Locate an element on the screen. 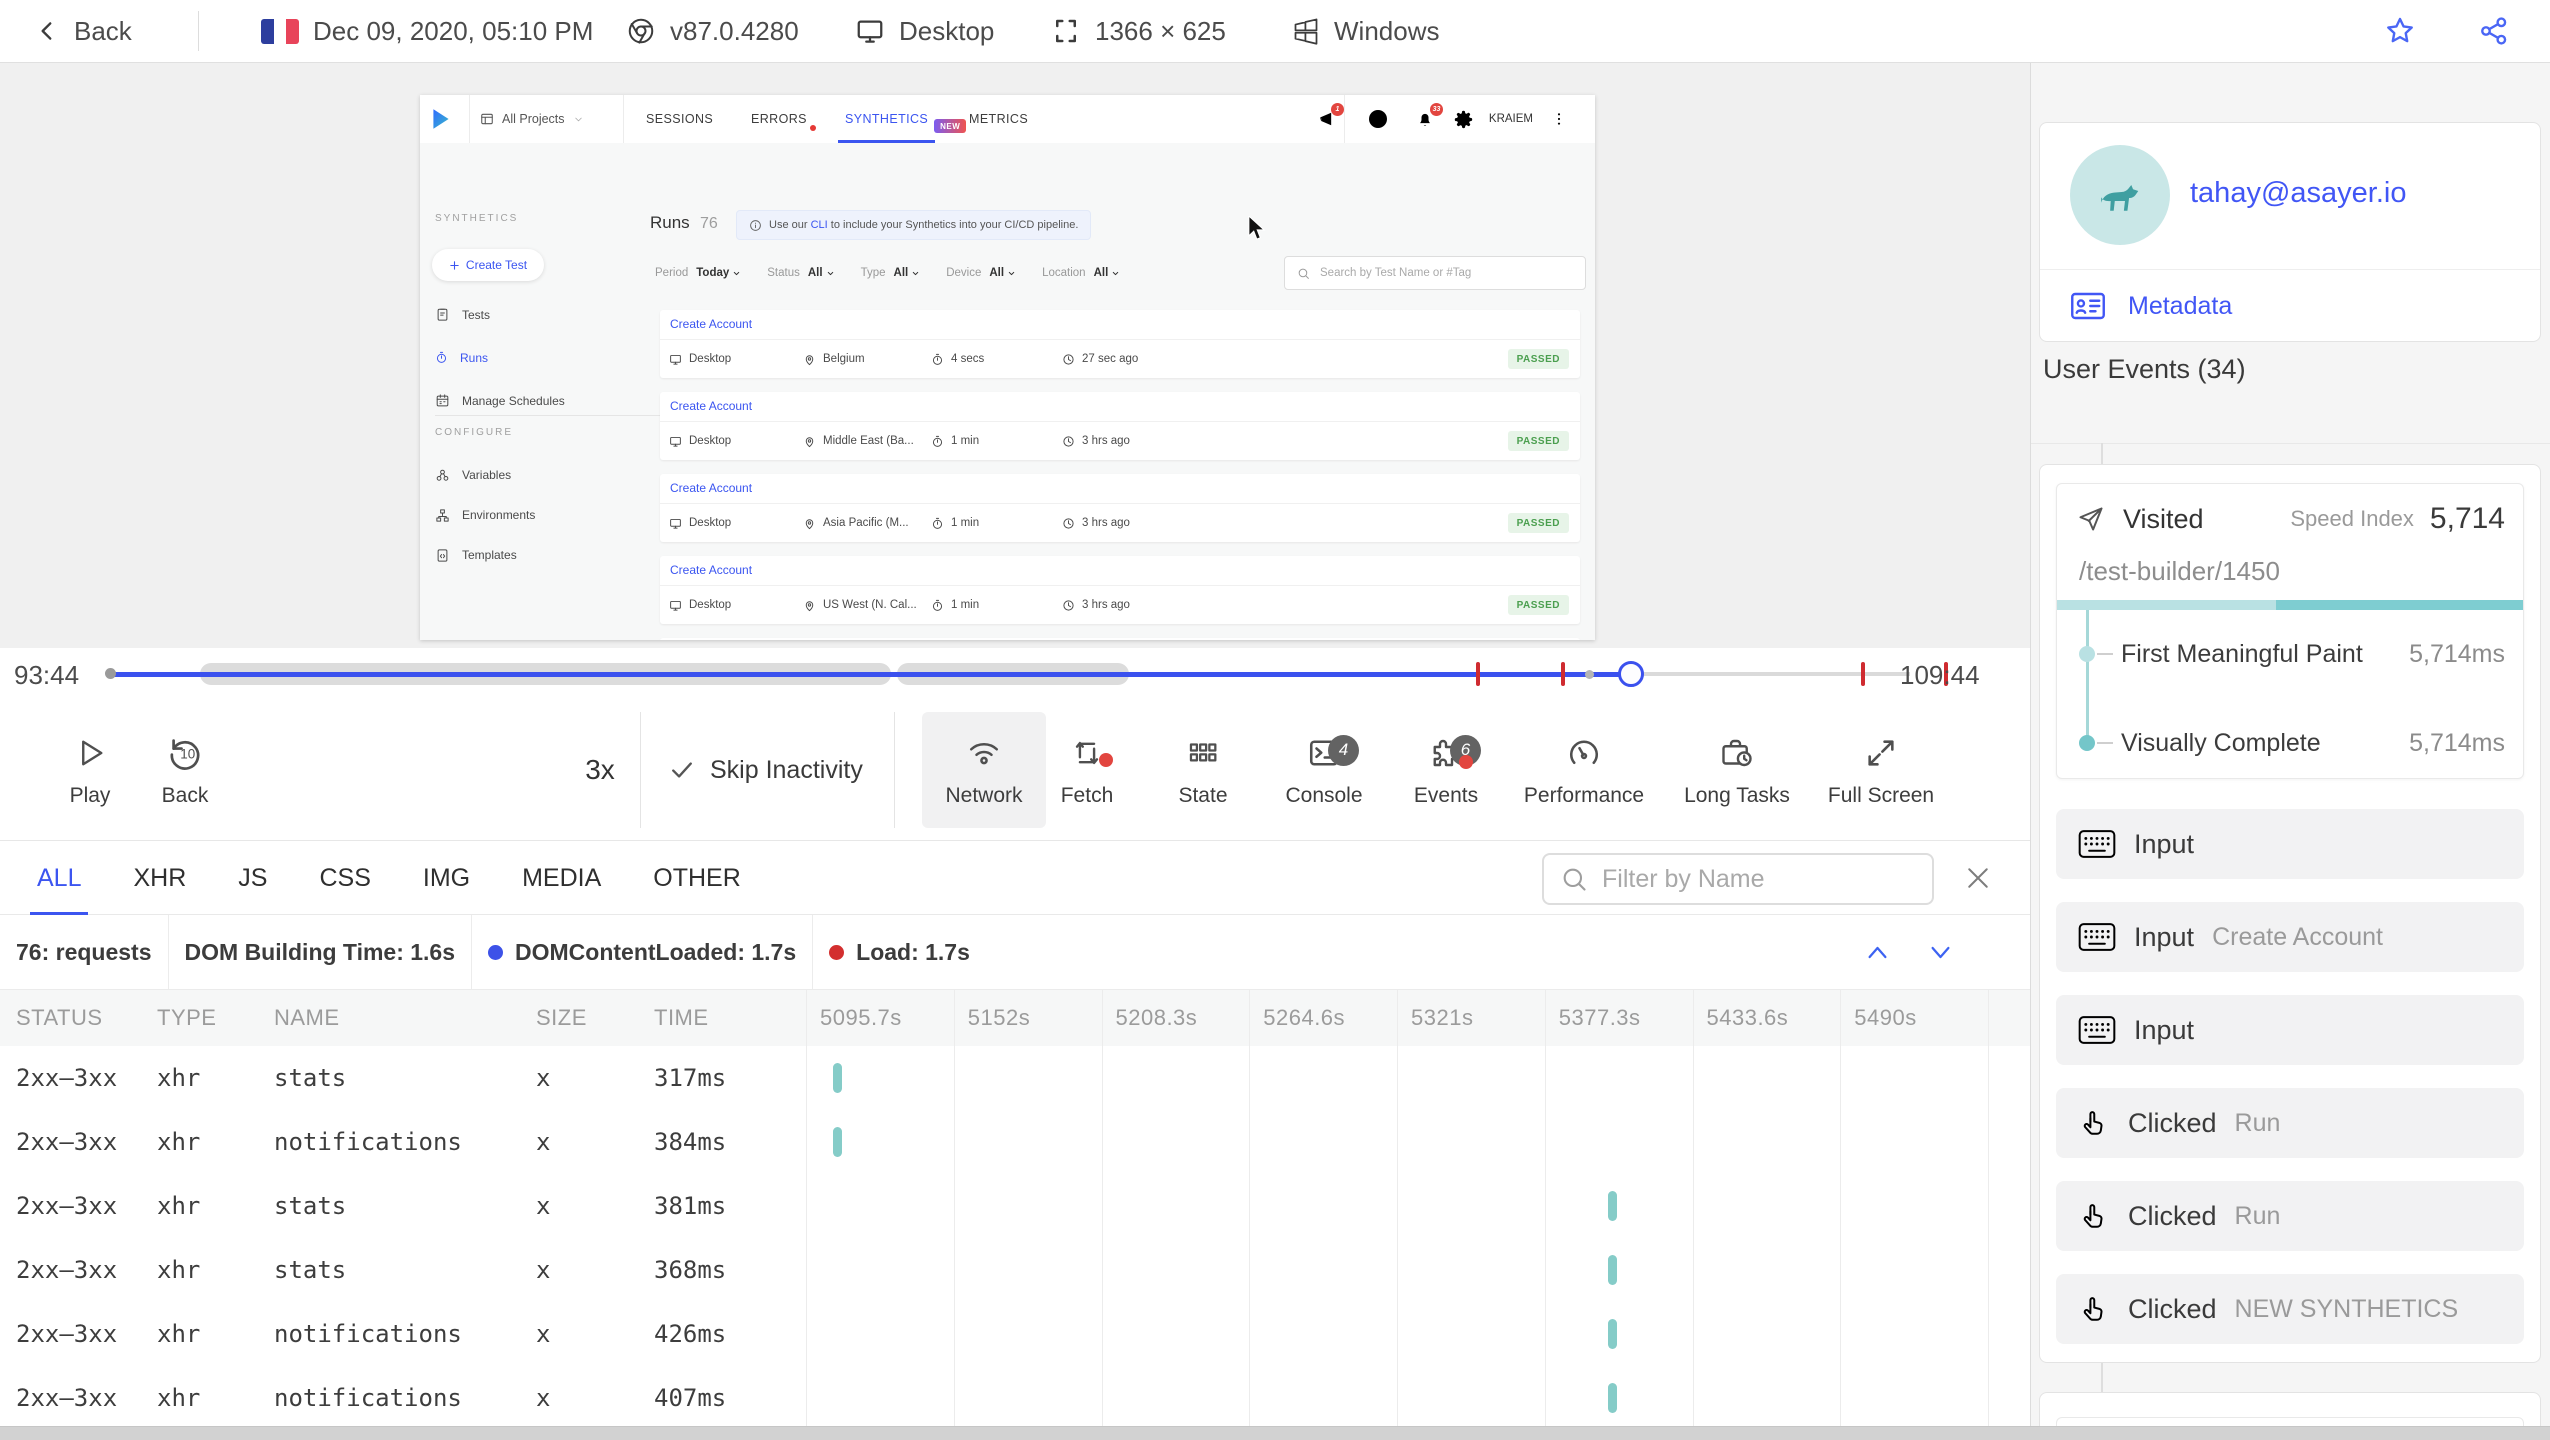 This screenshot has width=2550, height=1440. back-10-button: 10 Back is located at coordinates (185, 770).